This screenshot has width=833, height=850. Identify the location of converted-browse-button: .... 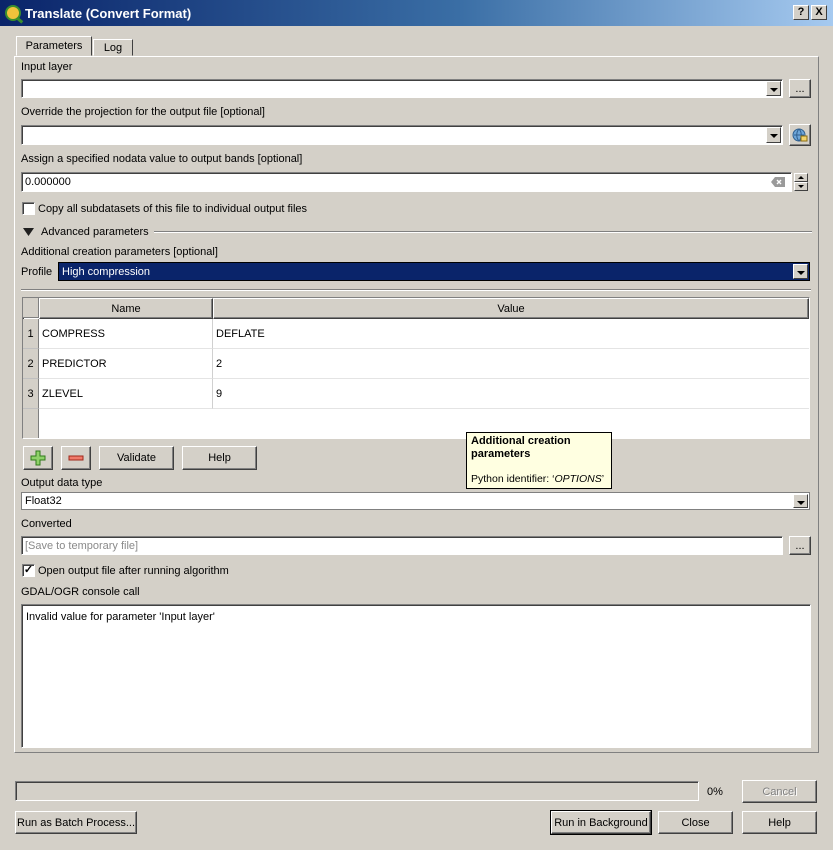
(800, 545).